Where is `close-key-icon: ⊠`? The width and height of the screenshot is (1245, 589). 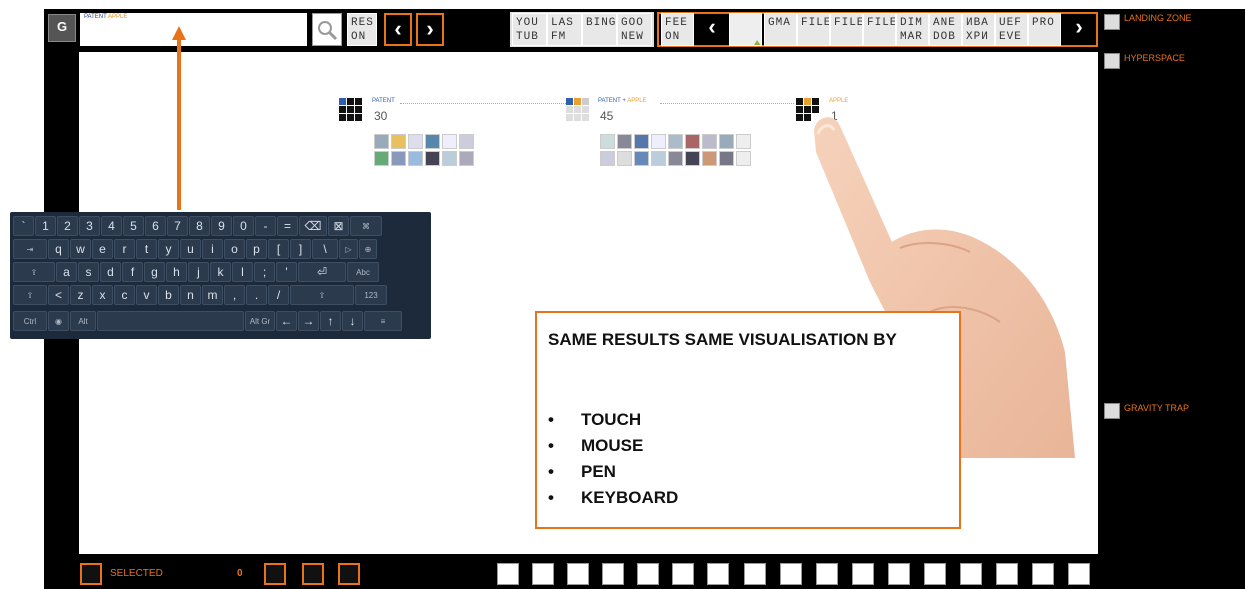 close-key-icon: ⊠ is located at coordinates (338, 226).